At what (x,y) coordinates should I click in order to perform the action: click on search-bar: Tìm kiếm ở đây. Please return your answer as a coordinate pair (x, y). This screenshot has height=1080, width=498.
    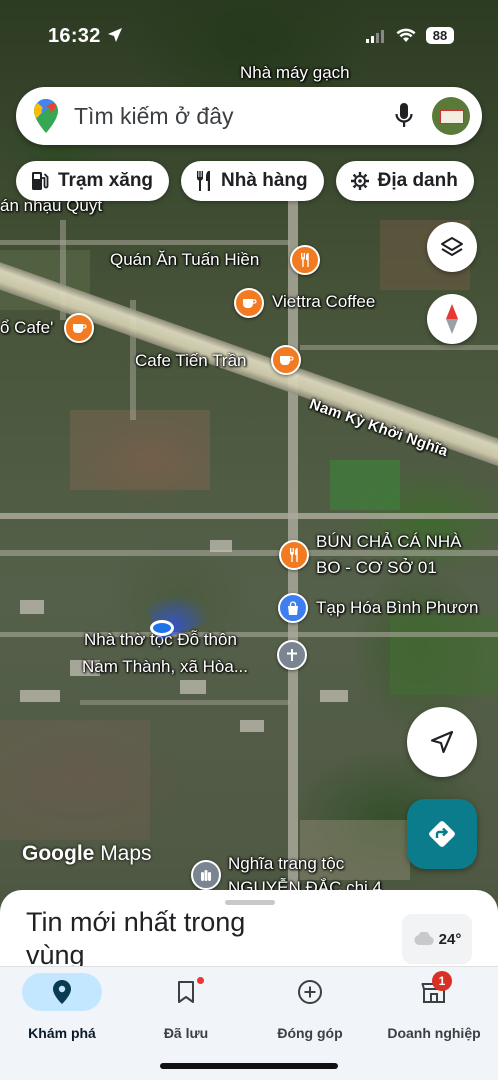
    Looking at the image, I should click on (249, 116).